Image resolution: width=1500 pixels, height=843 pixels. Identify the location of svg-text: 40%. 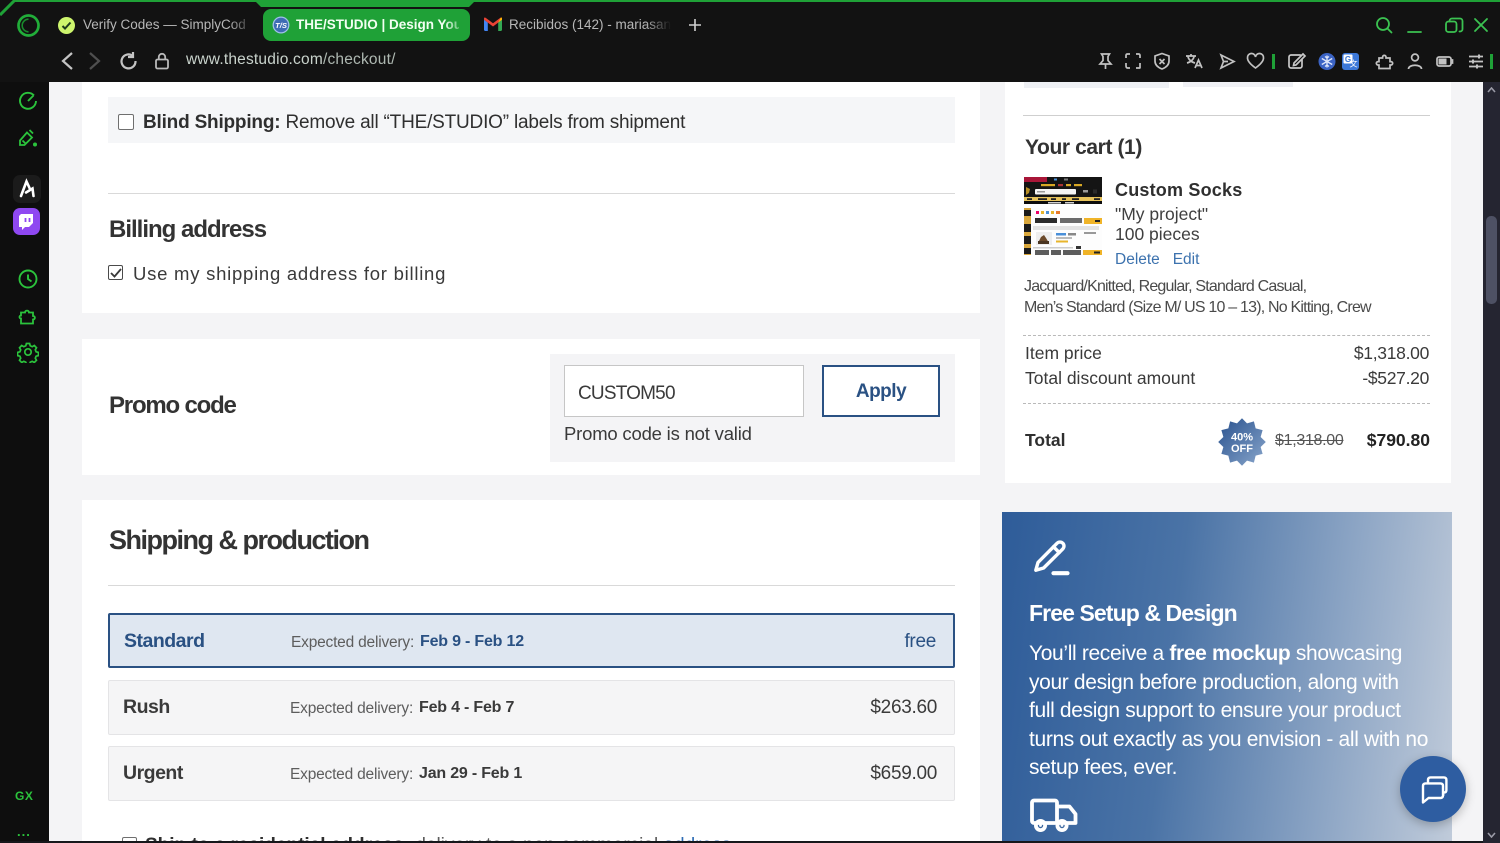
(1242, 438).